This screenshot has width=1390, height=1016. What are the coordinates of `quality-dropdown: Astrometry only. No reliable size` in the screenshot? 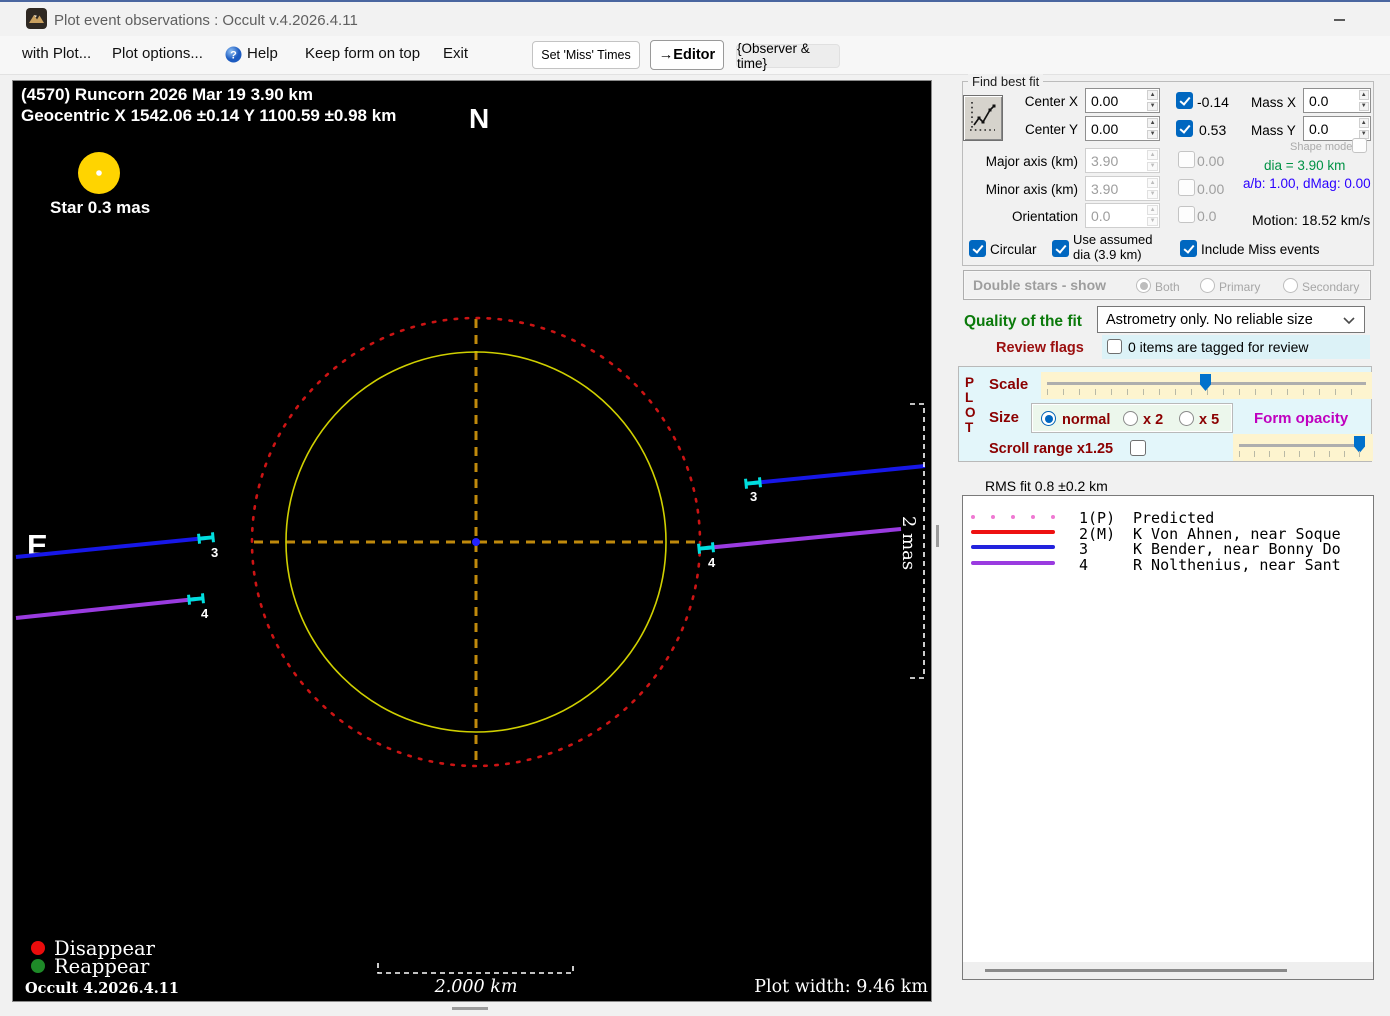 It's located at (1231, 319).